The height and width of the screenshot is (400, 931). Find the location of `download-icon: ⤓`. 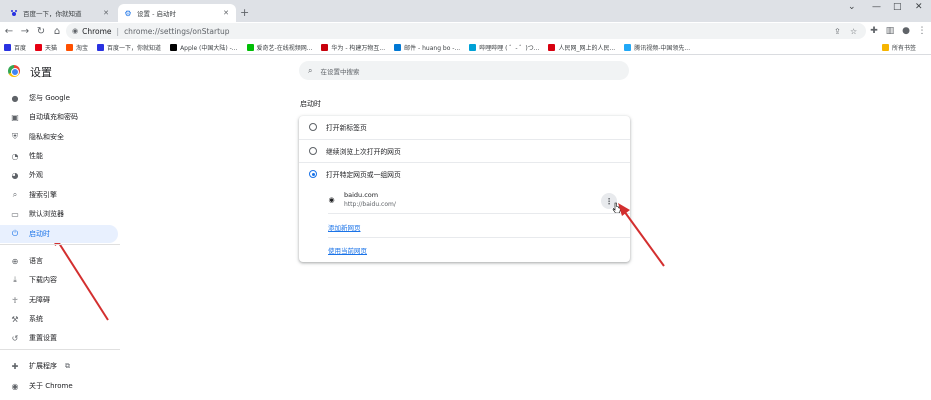

download-icon: ⤓ is located at coordinates (15, 279).